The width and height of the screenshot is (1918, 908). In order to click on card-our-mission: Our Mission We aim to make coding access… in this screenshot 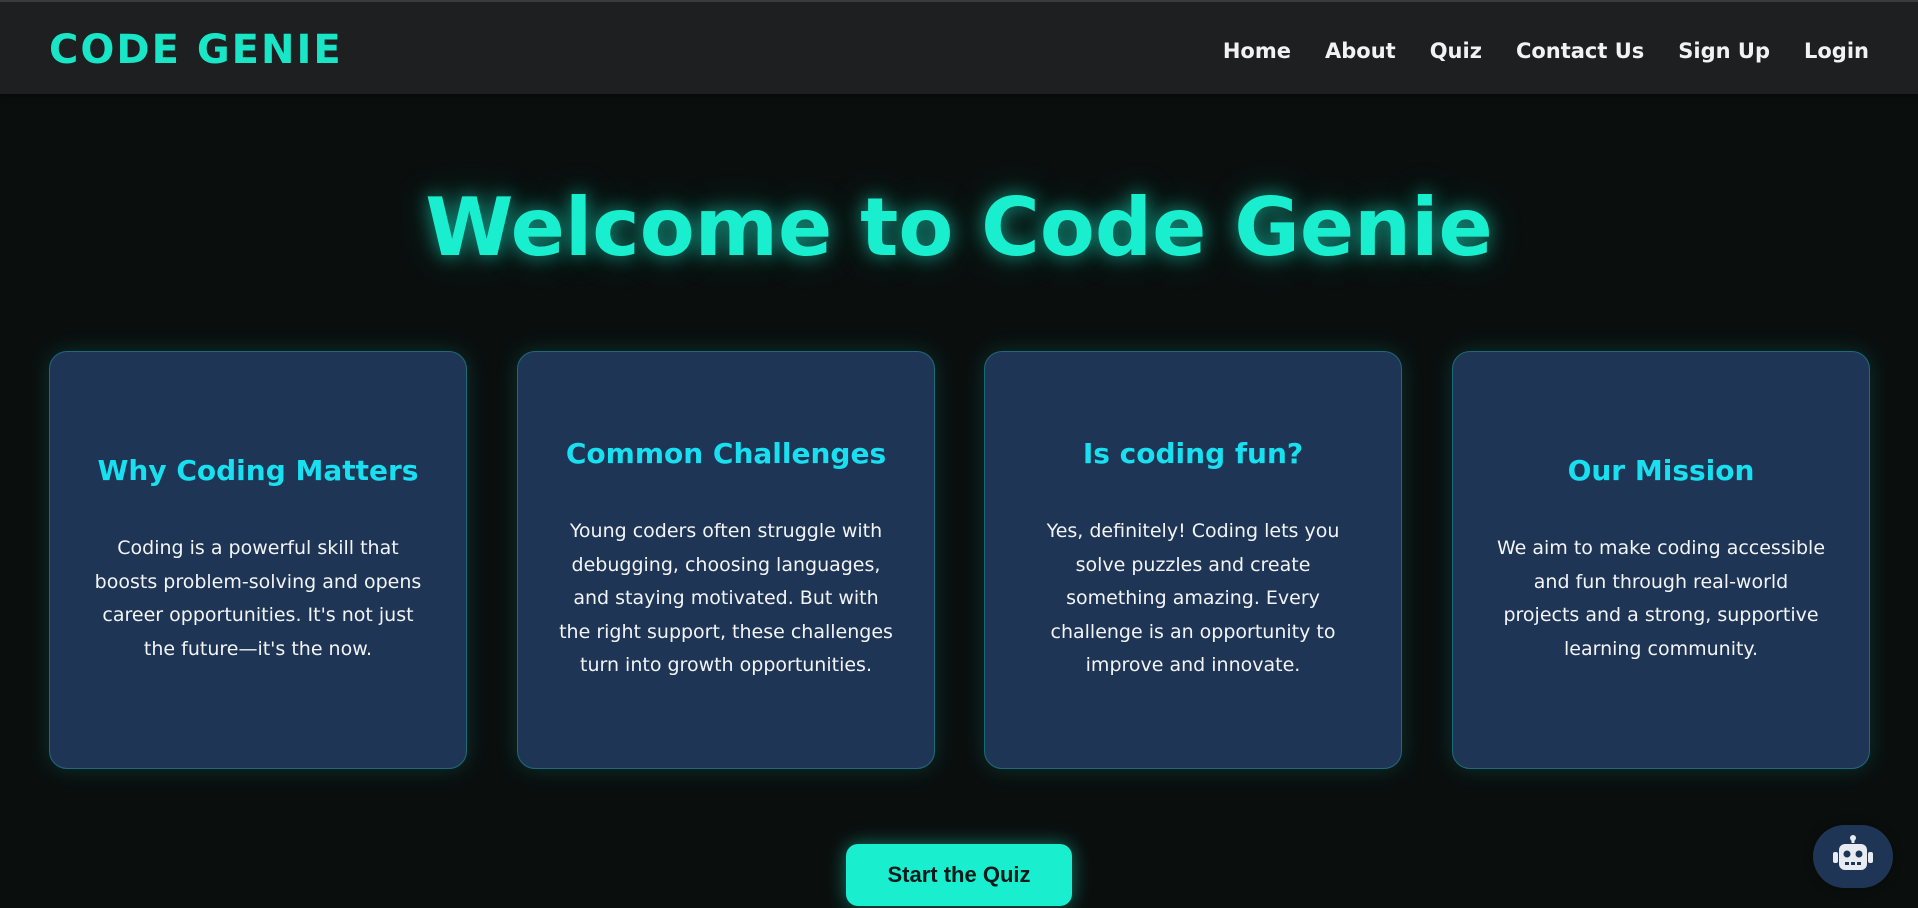, I will do `click(1661, 560)`.